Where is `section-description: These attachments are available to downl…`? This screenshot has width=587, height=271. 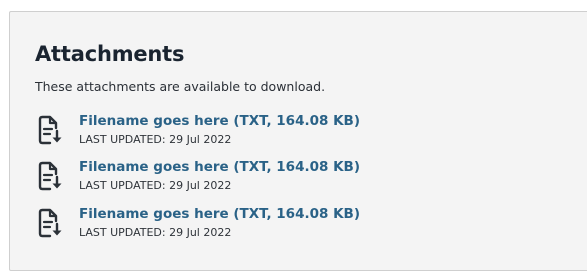 section-description: These attachments are available to downl… is located at coordinates (180, 86).